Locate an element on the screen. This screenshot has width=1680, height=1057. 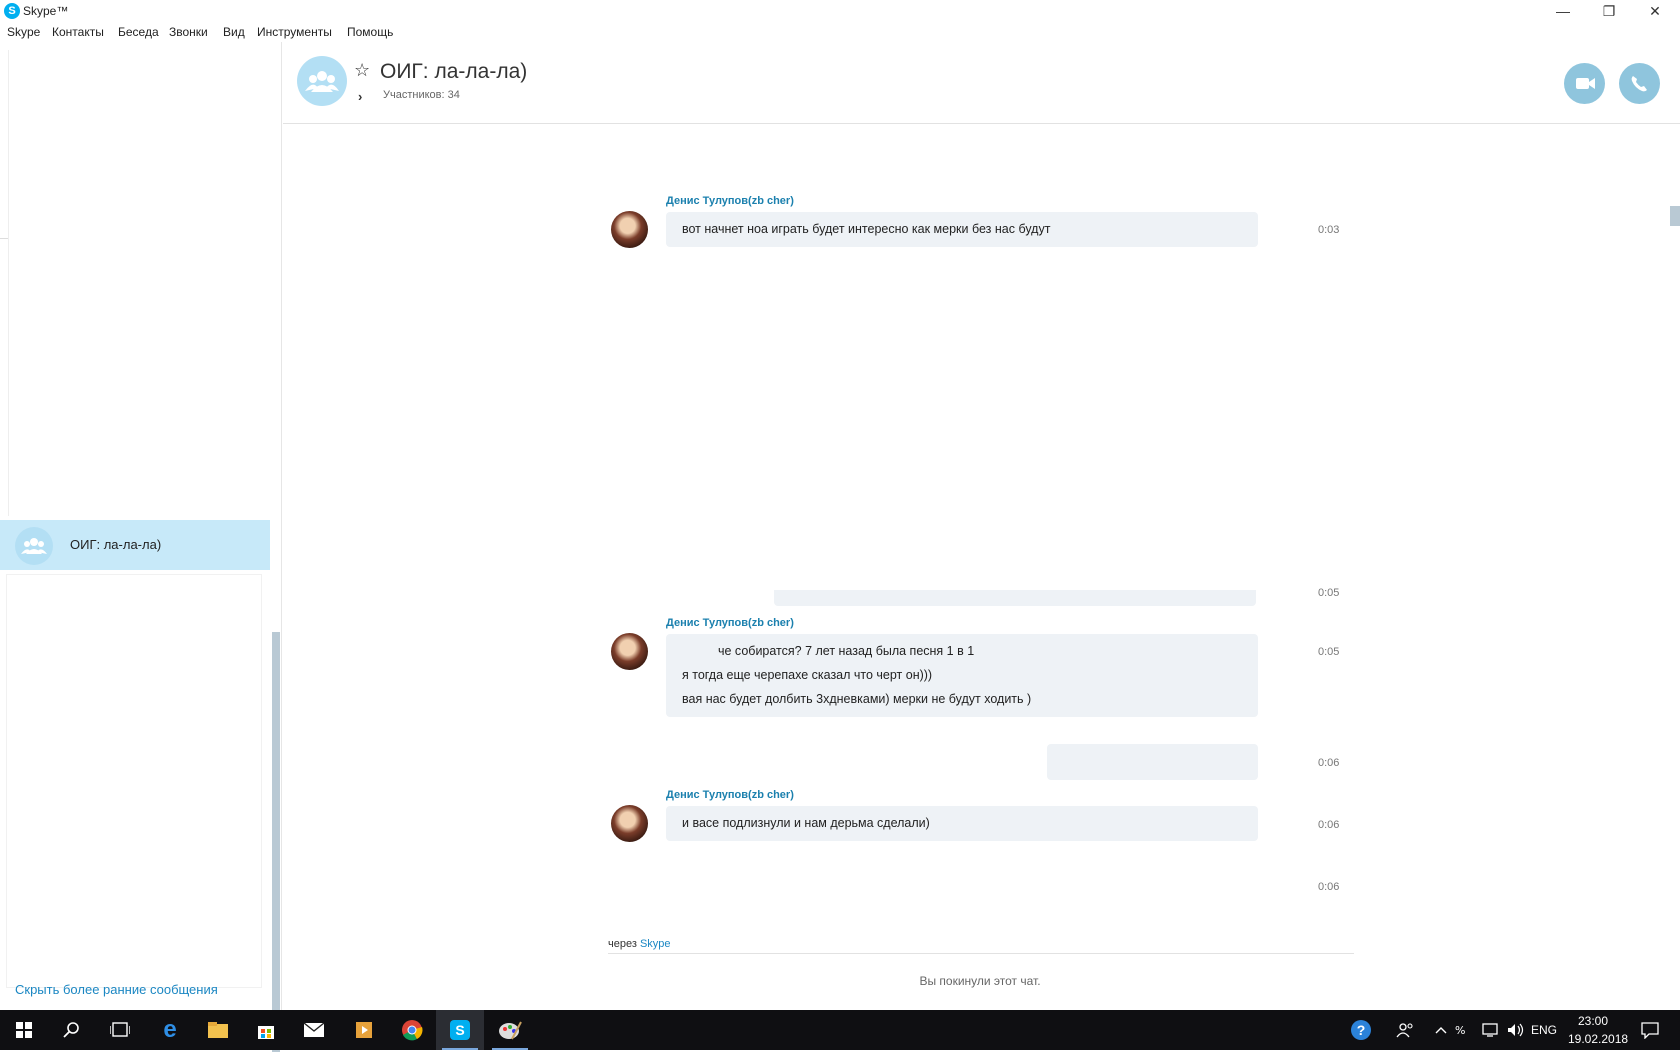
menu-tools: Инструменты is located at coordinates (294, 32).